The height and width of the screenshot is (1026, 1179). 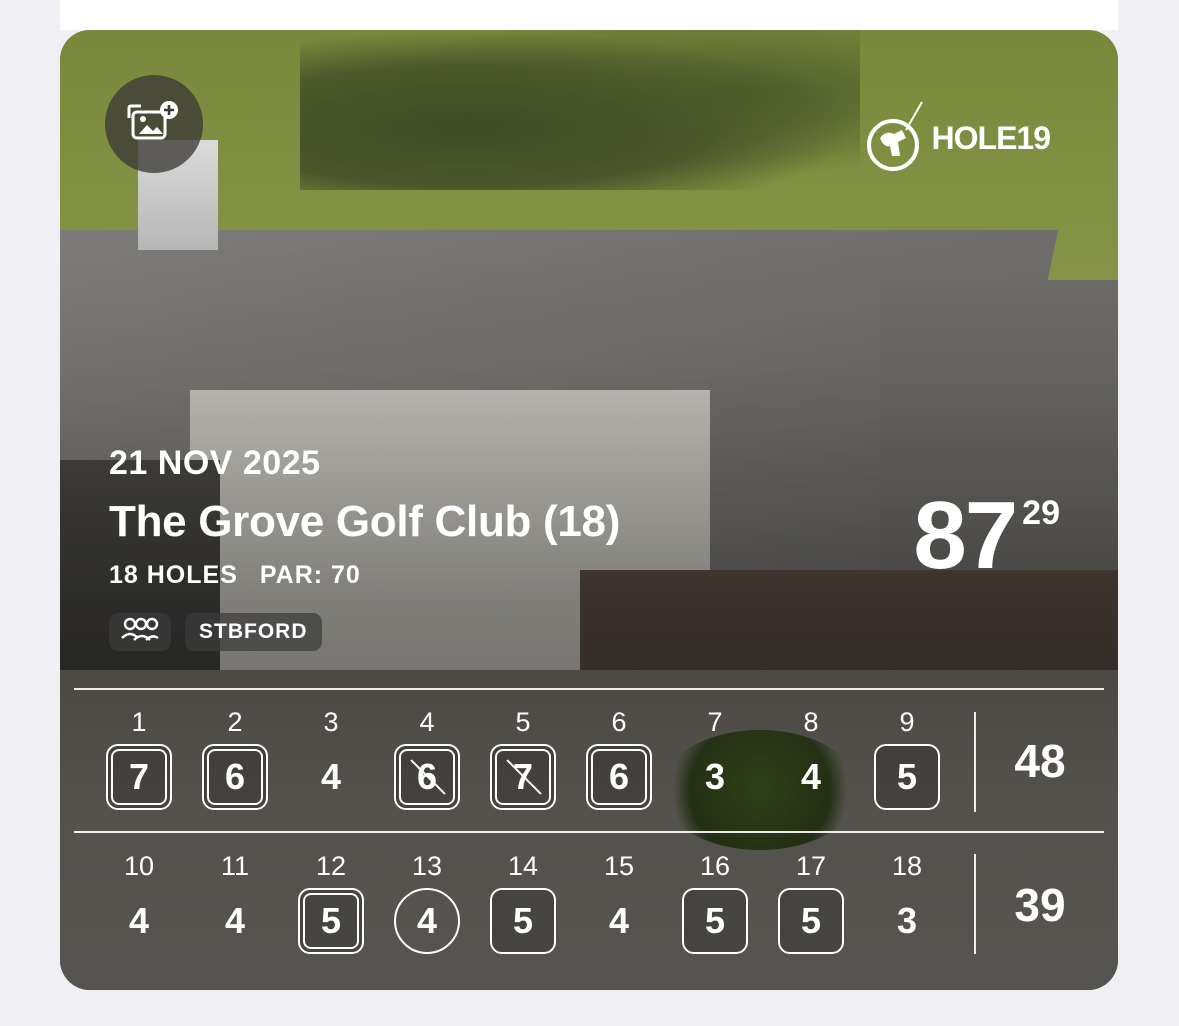 I want to click on hole-10: 10 4, so click(x=139, y=903).